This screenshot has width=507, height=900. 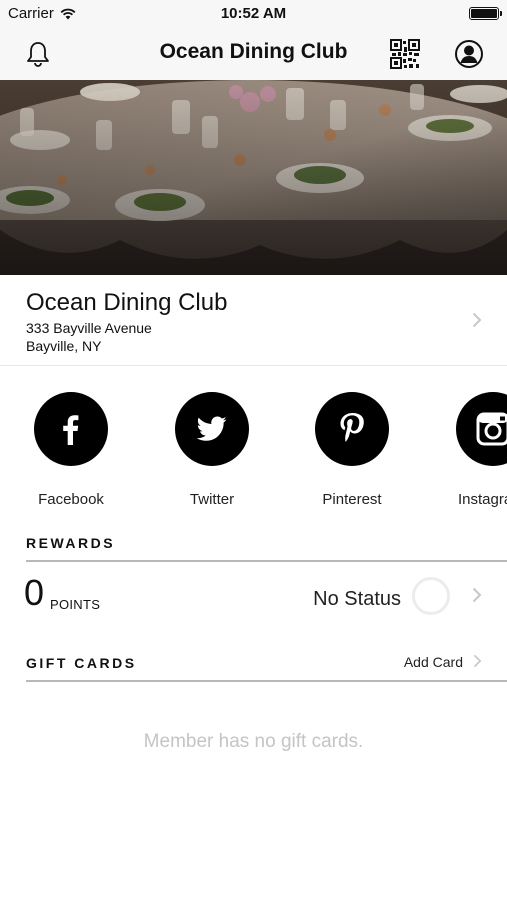 I want to click on social-links: Facebook Twitter Pinterest Instagram, so click(x=253, y=452).